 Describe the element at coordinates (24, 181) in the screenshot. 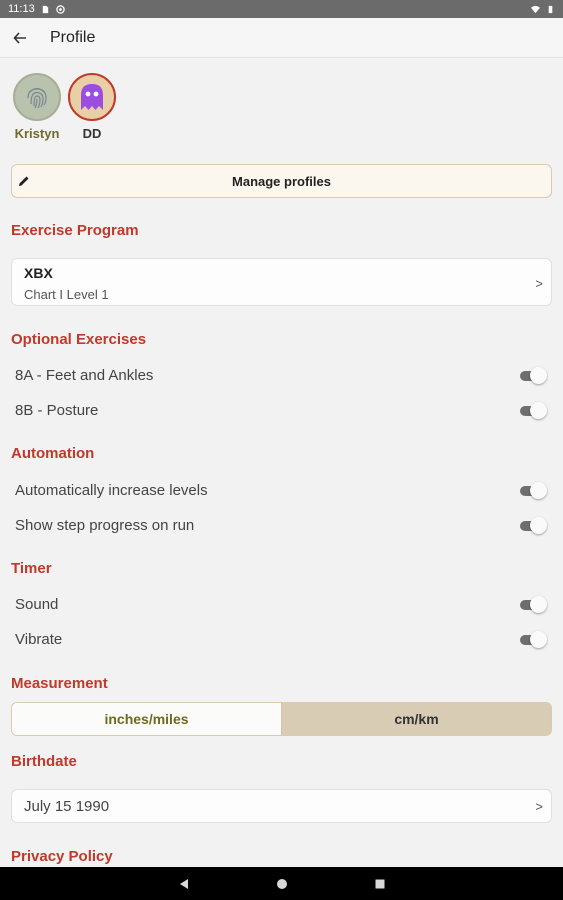

I see `edit-icon` at that location.